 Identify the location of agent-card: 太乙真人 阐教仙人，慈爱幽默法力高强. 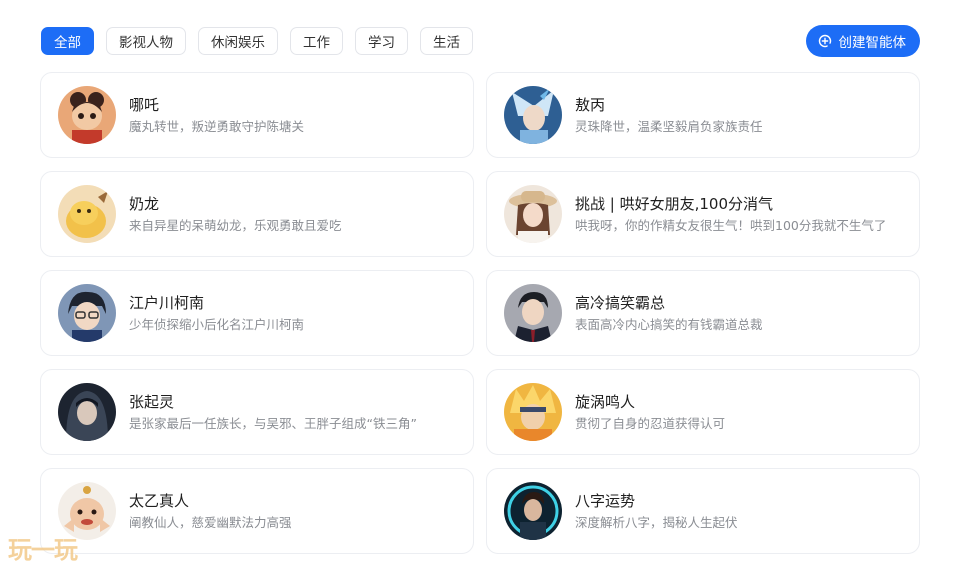
(257, 511).